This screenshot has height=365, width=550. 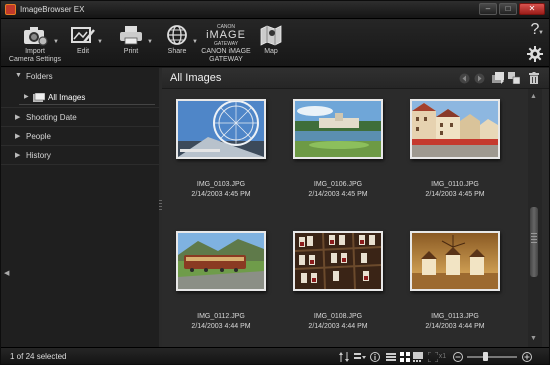 I want to click on help-button: ? ▼, so click(x=535, y=30).